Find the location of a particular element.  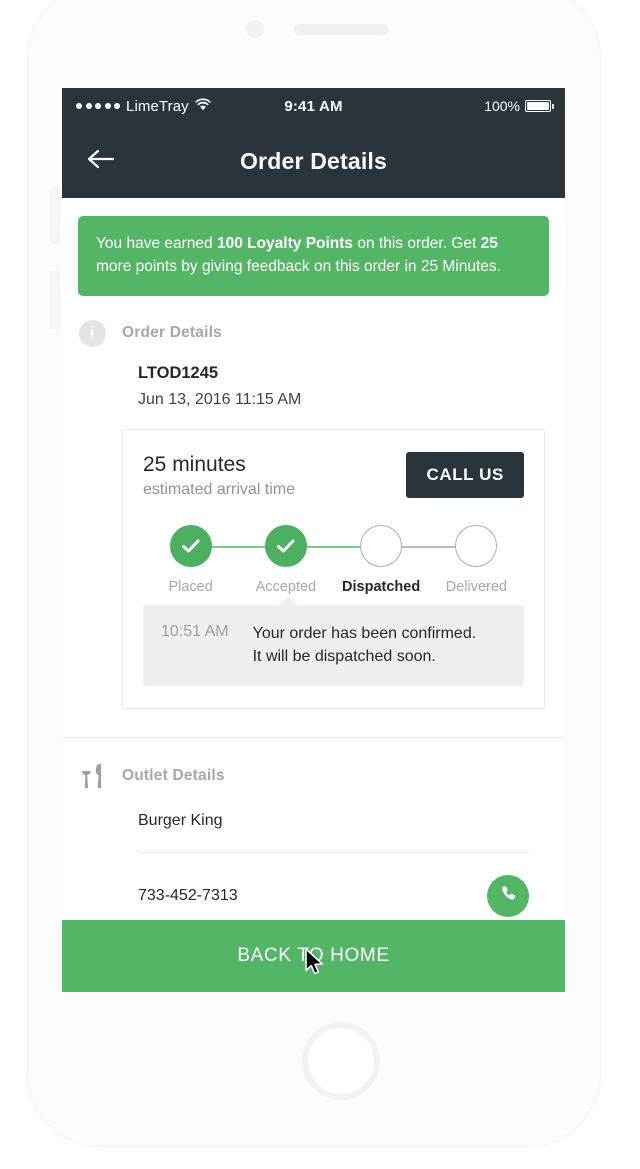

back-arrow-icon is located at coordinates (101, 161).